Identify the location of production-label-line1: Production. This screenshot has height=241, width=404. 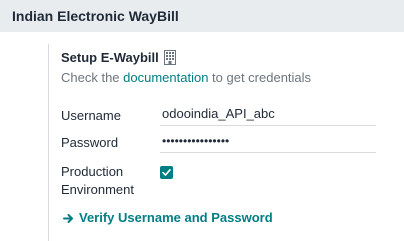
(92, 171).